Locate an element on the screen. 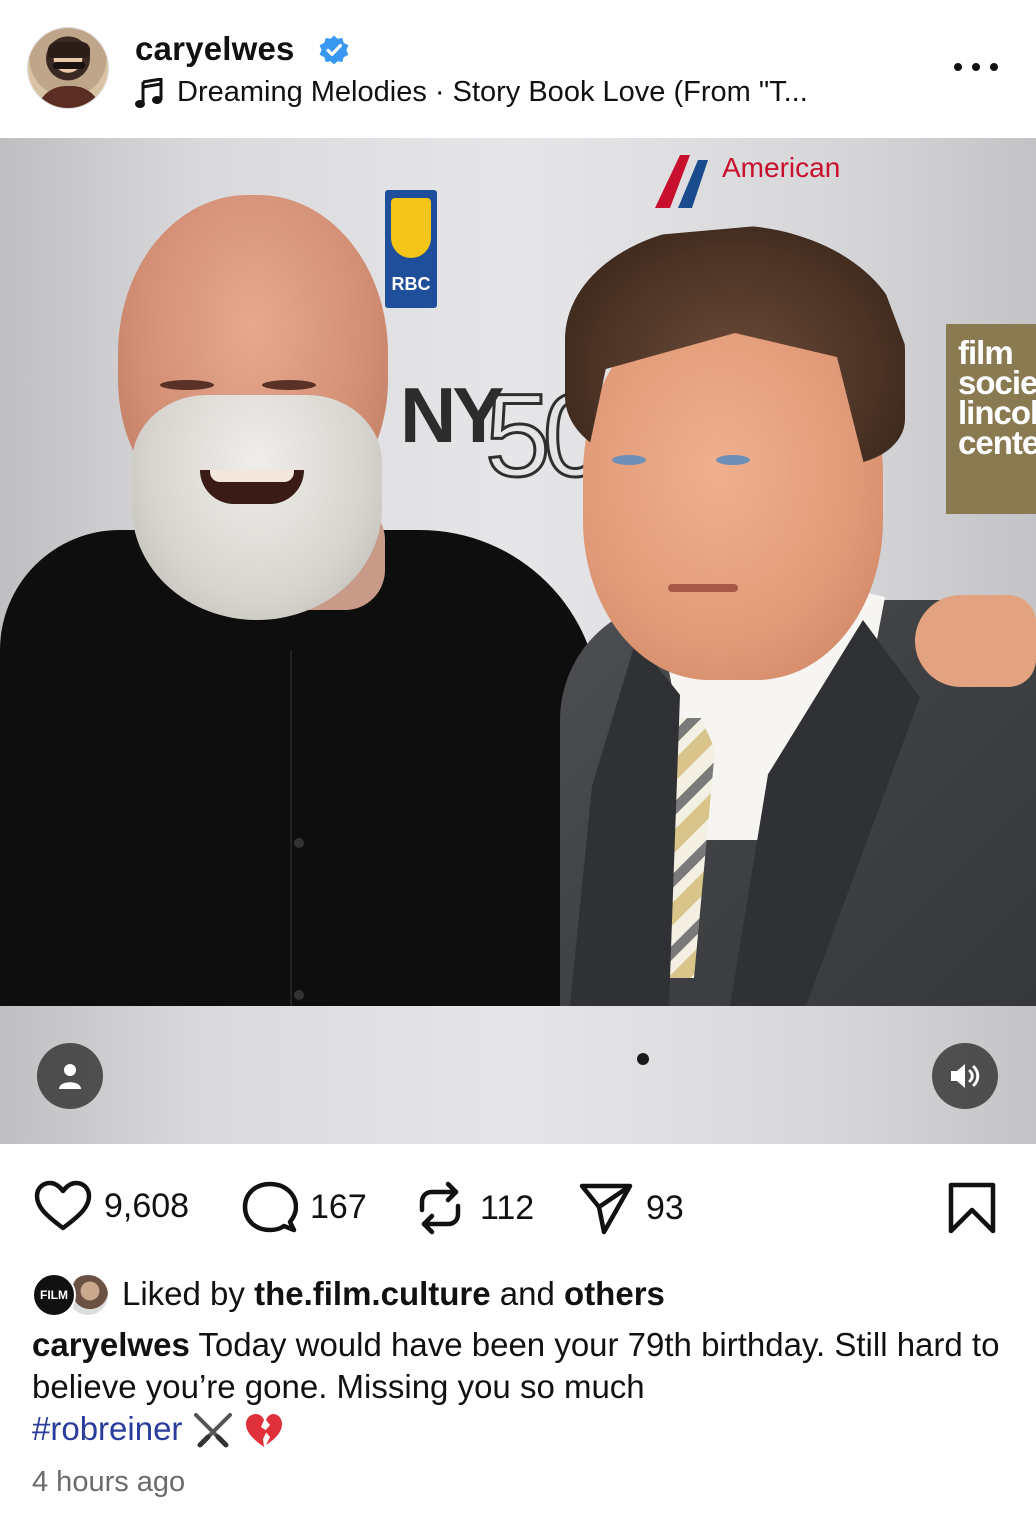  caption-username: caryelwes is located at coordinates (111, 1344).